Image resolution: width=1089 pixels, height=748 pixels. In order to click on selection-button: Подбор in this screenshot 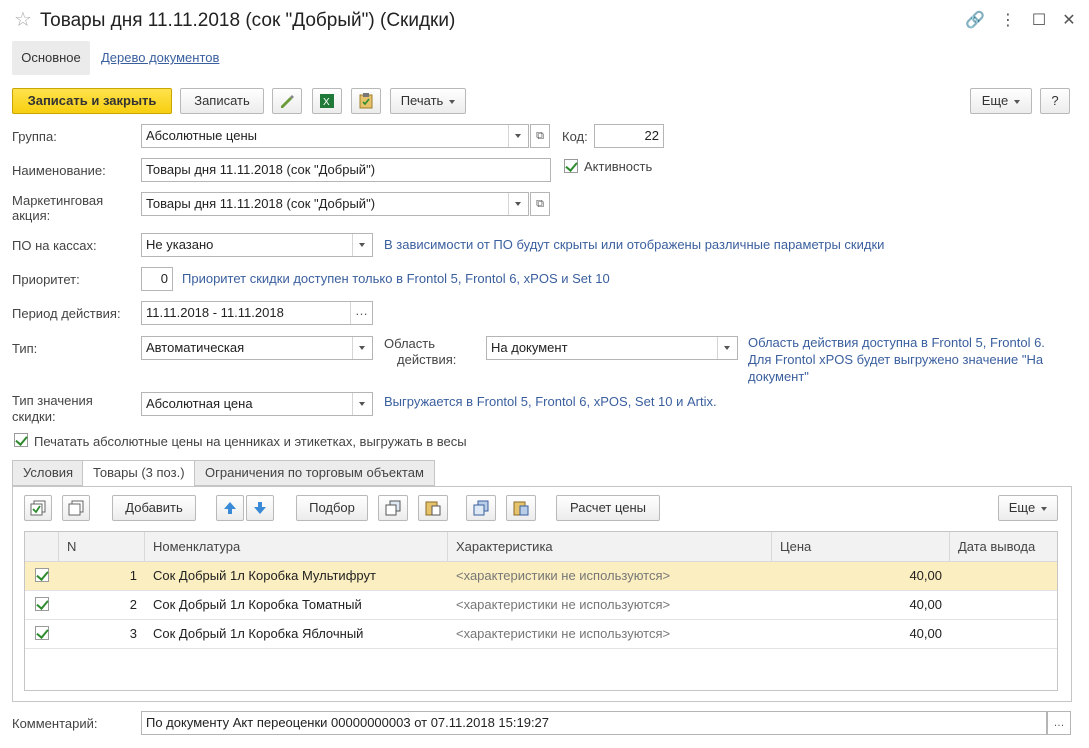, I will do `click(332, 508)`.